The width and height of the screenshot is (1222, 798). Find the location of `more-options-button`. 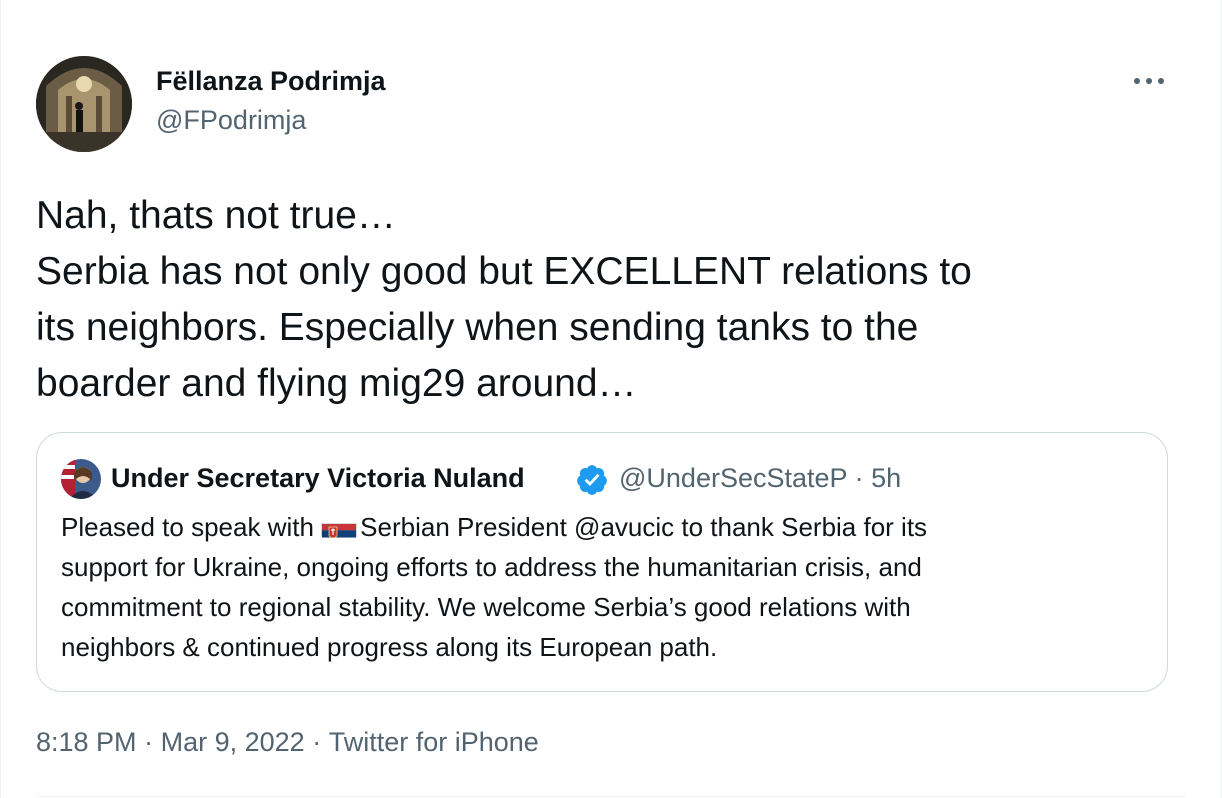

more-options-button is located at coordinates (1149, 81).